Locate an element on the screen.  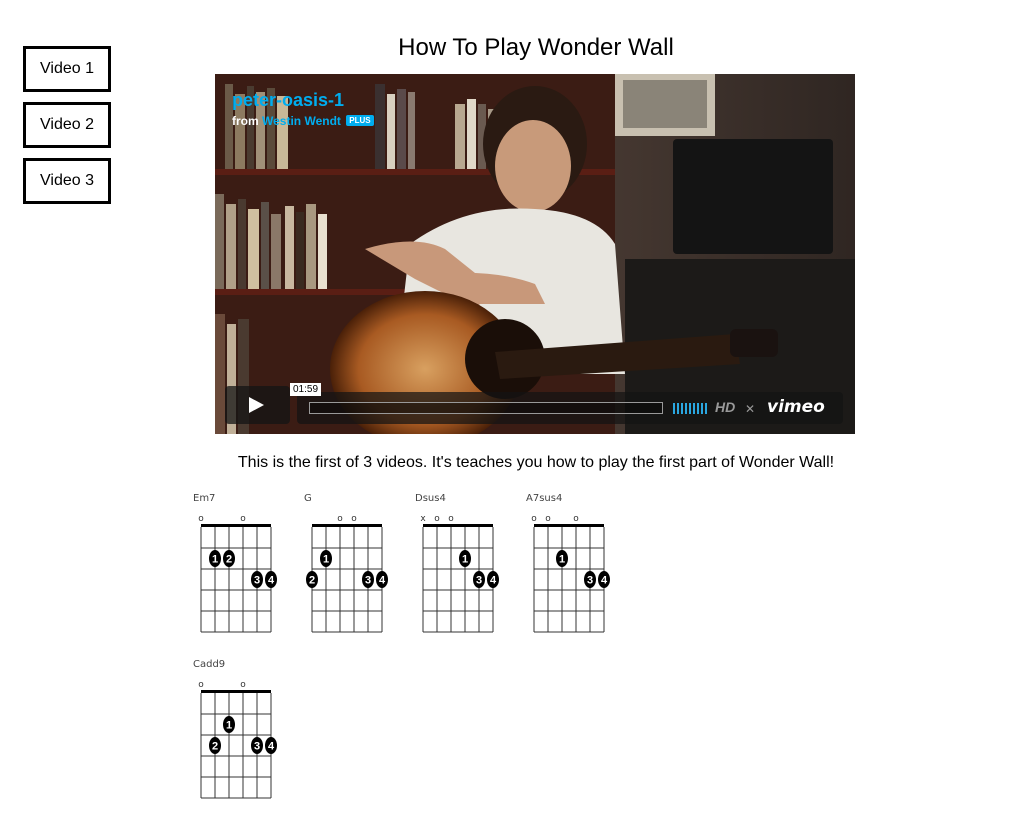
from-label: from is located at coordinates (245, 121).